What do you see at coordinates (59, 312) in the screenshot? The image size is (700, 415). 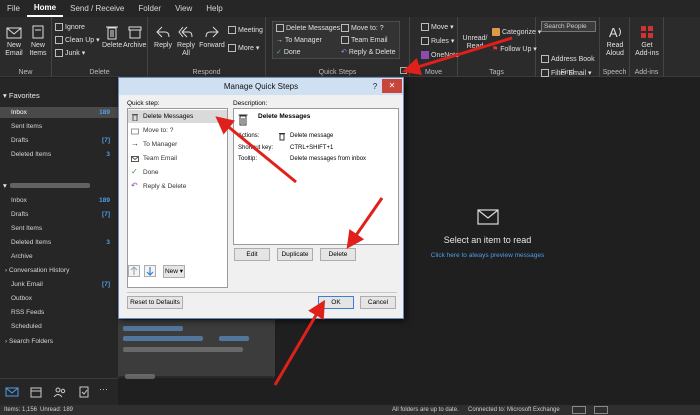 I see `folder-item-rss: RSS Feeds` at bounding box center [59, 312].